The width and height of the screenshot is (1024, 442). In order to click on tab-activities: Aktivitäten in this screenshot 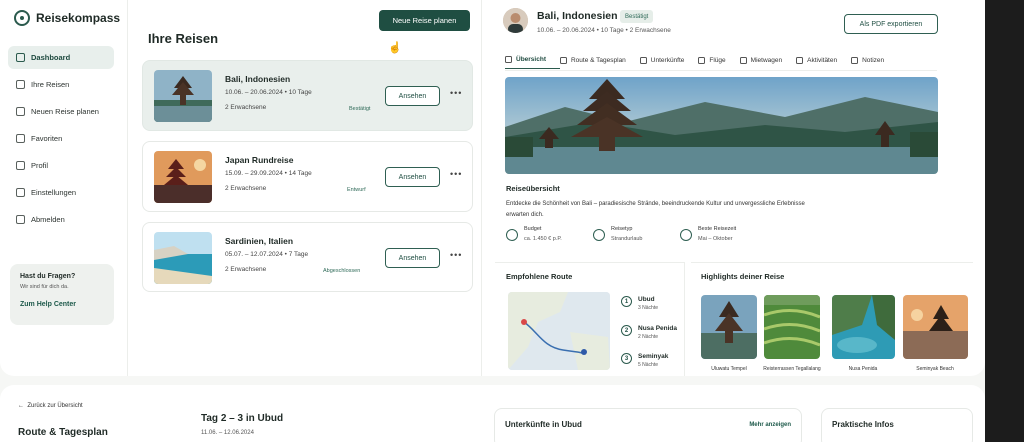, I will do `click(823, 60)`.